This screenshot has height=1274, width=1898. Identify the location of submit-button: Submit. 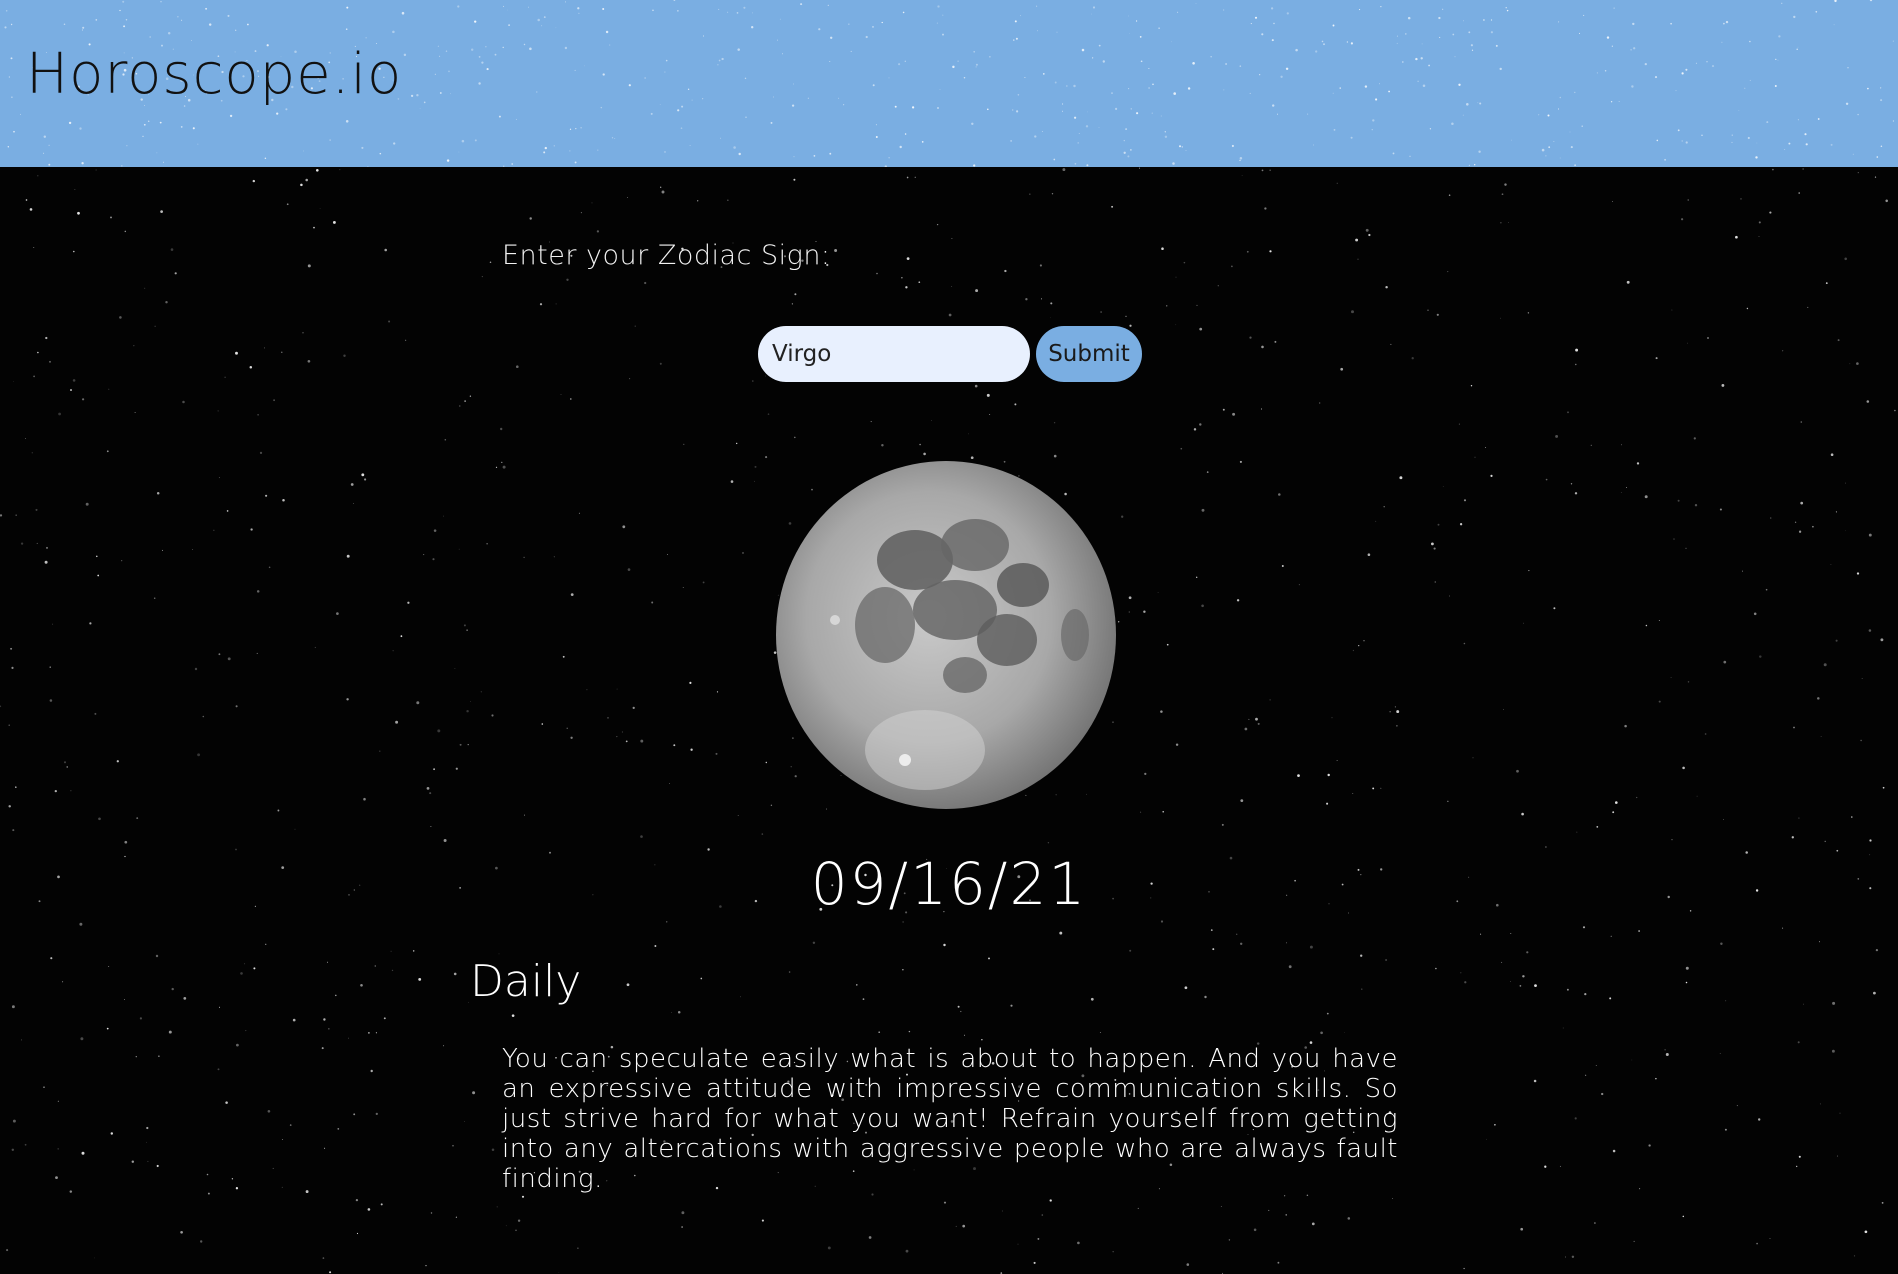
(1089, 354).